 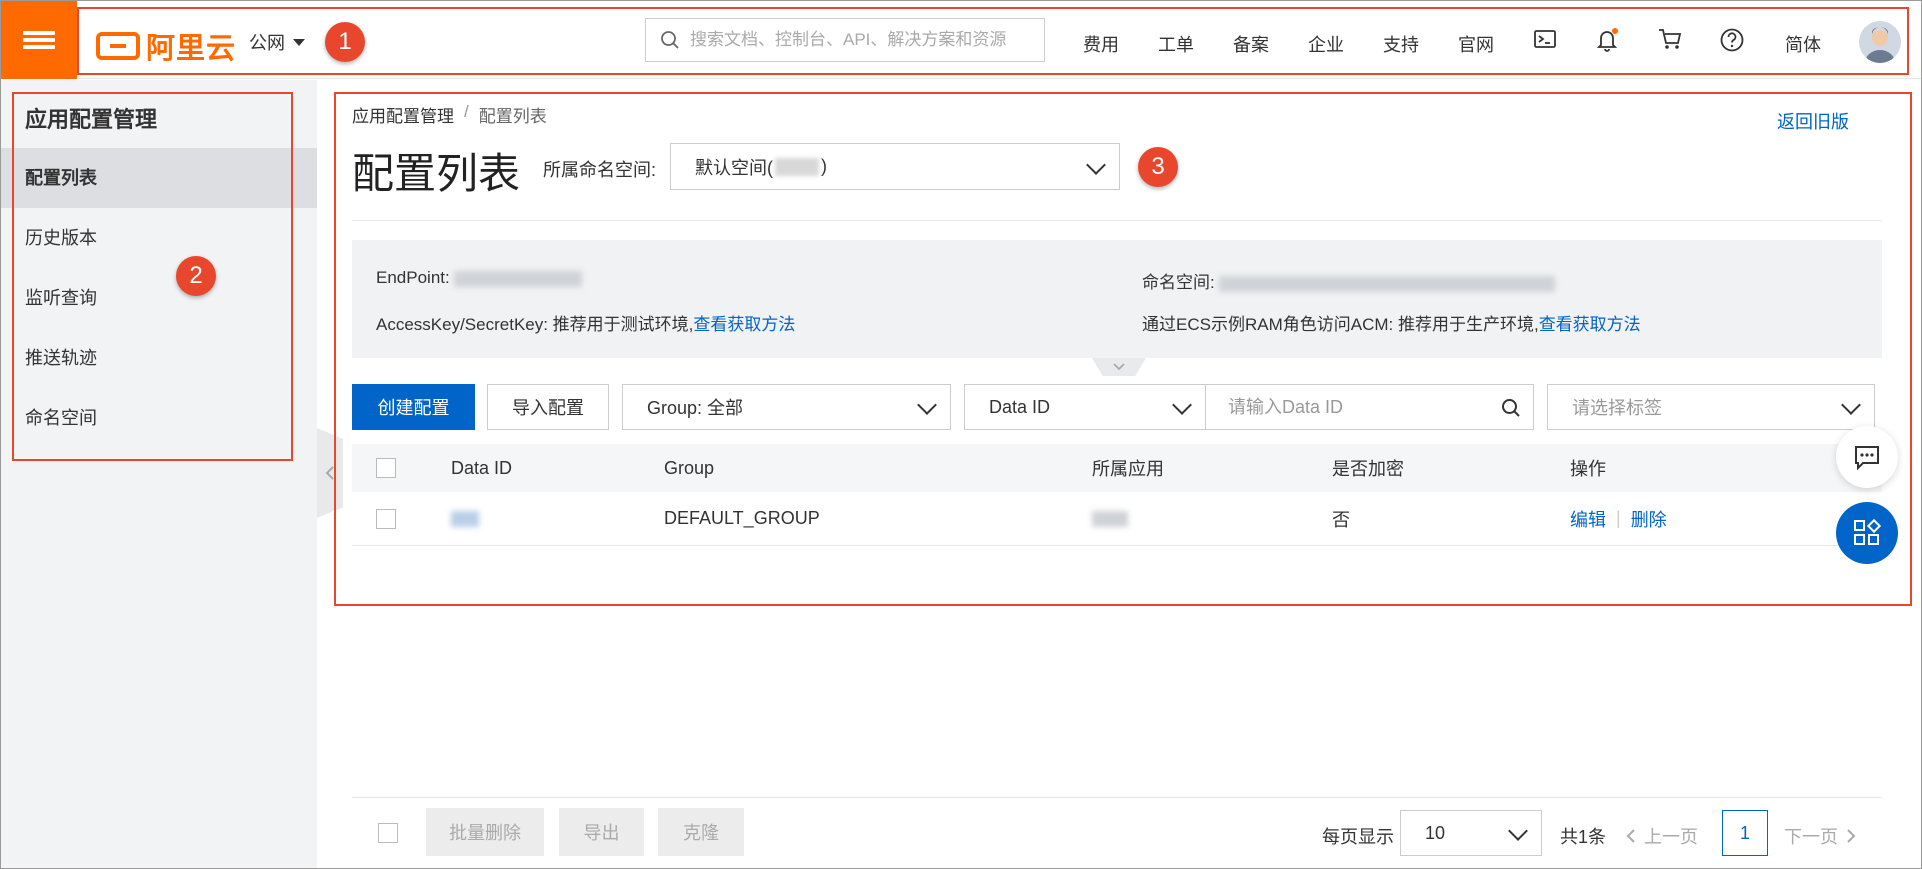 I want to click on import-config-button: 导入配置, so click(x=548, y=407).